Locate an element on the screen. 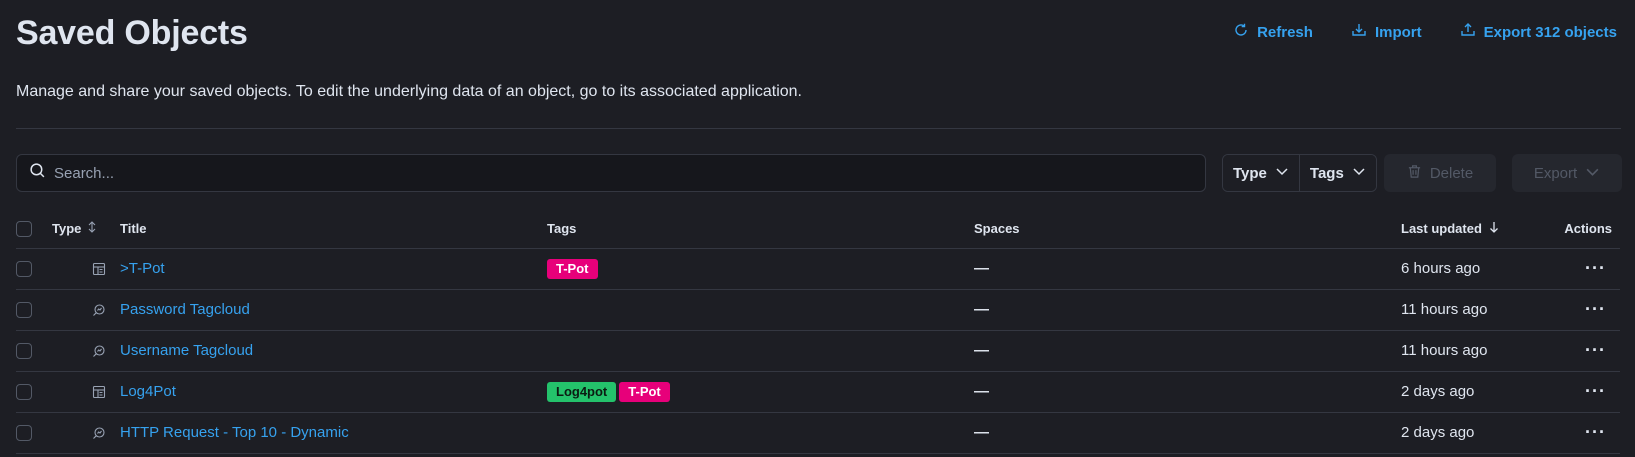  object-title-link: Log4Pot is located at coordinates (148, 391).